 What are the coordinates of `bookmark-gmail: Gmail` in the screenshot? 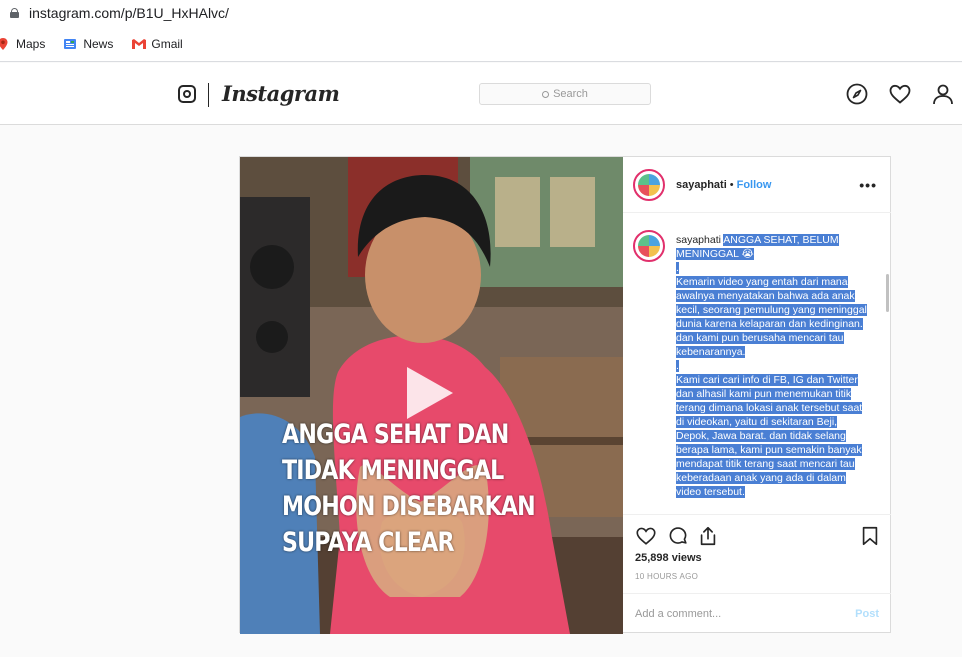 It's located at (157, 43).